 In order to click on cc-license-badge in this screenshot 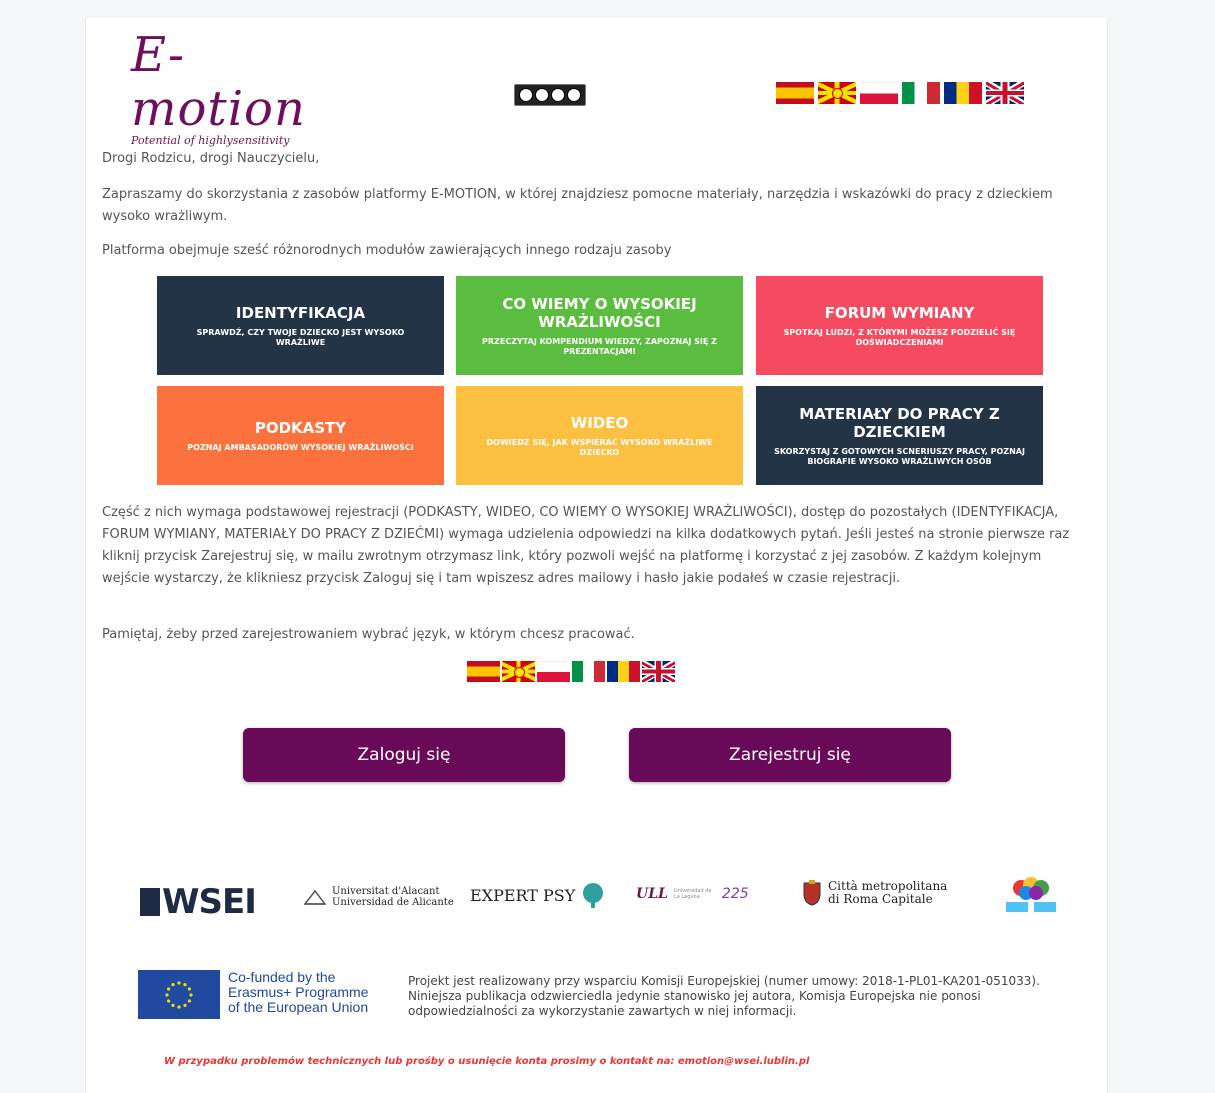, I will do `click(550, 95)`.